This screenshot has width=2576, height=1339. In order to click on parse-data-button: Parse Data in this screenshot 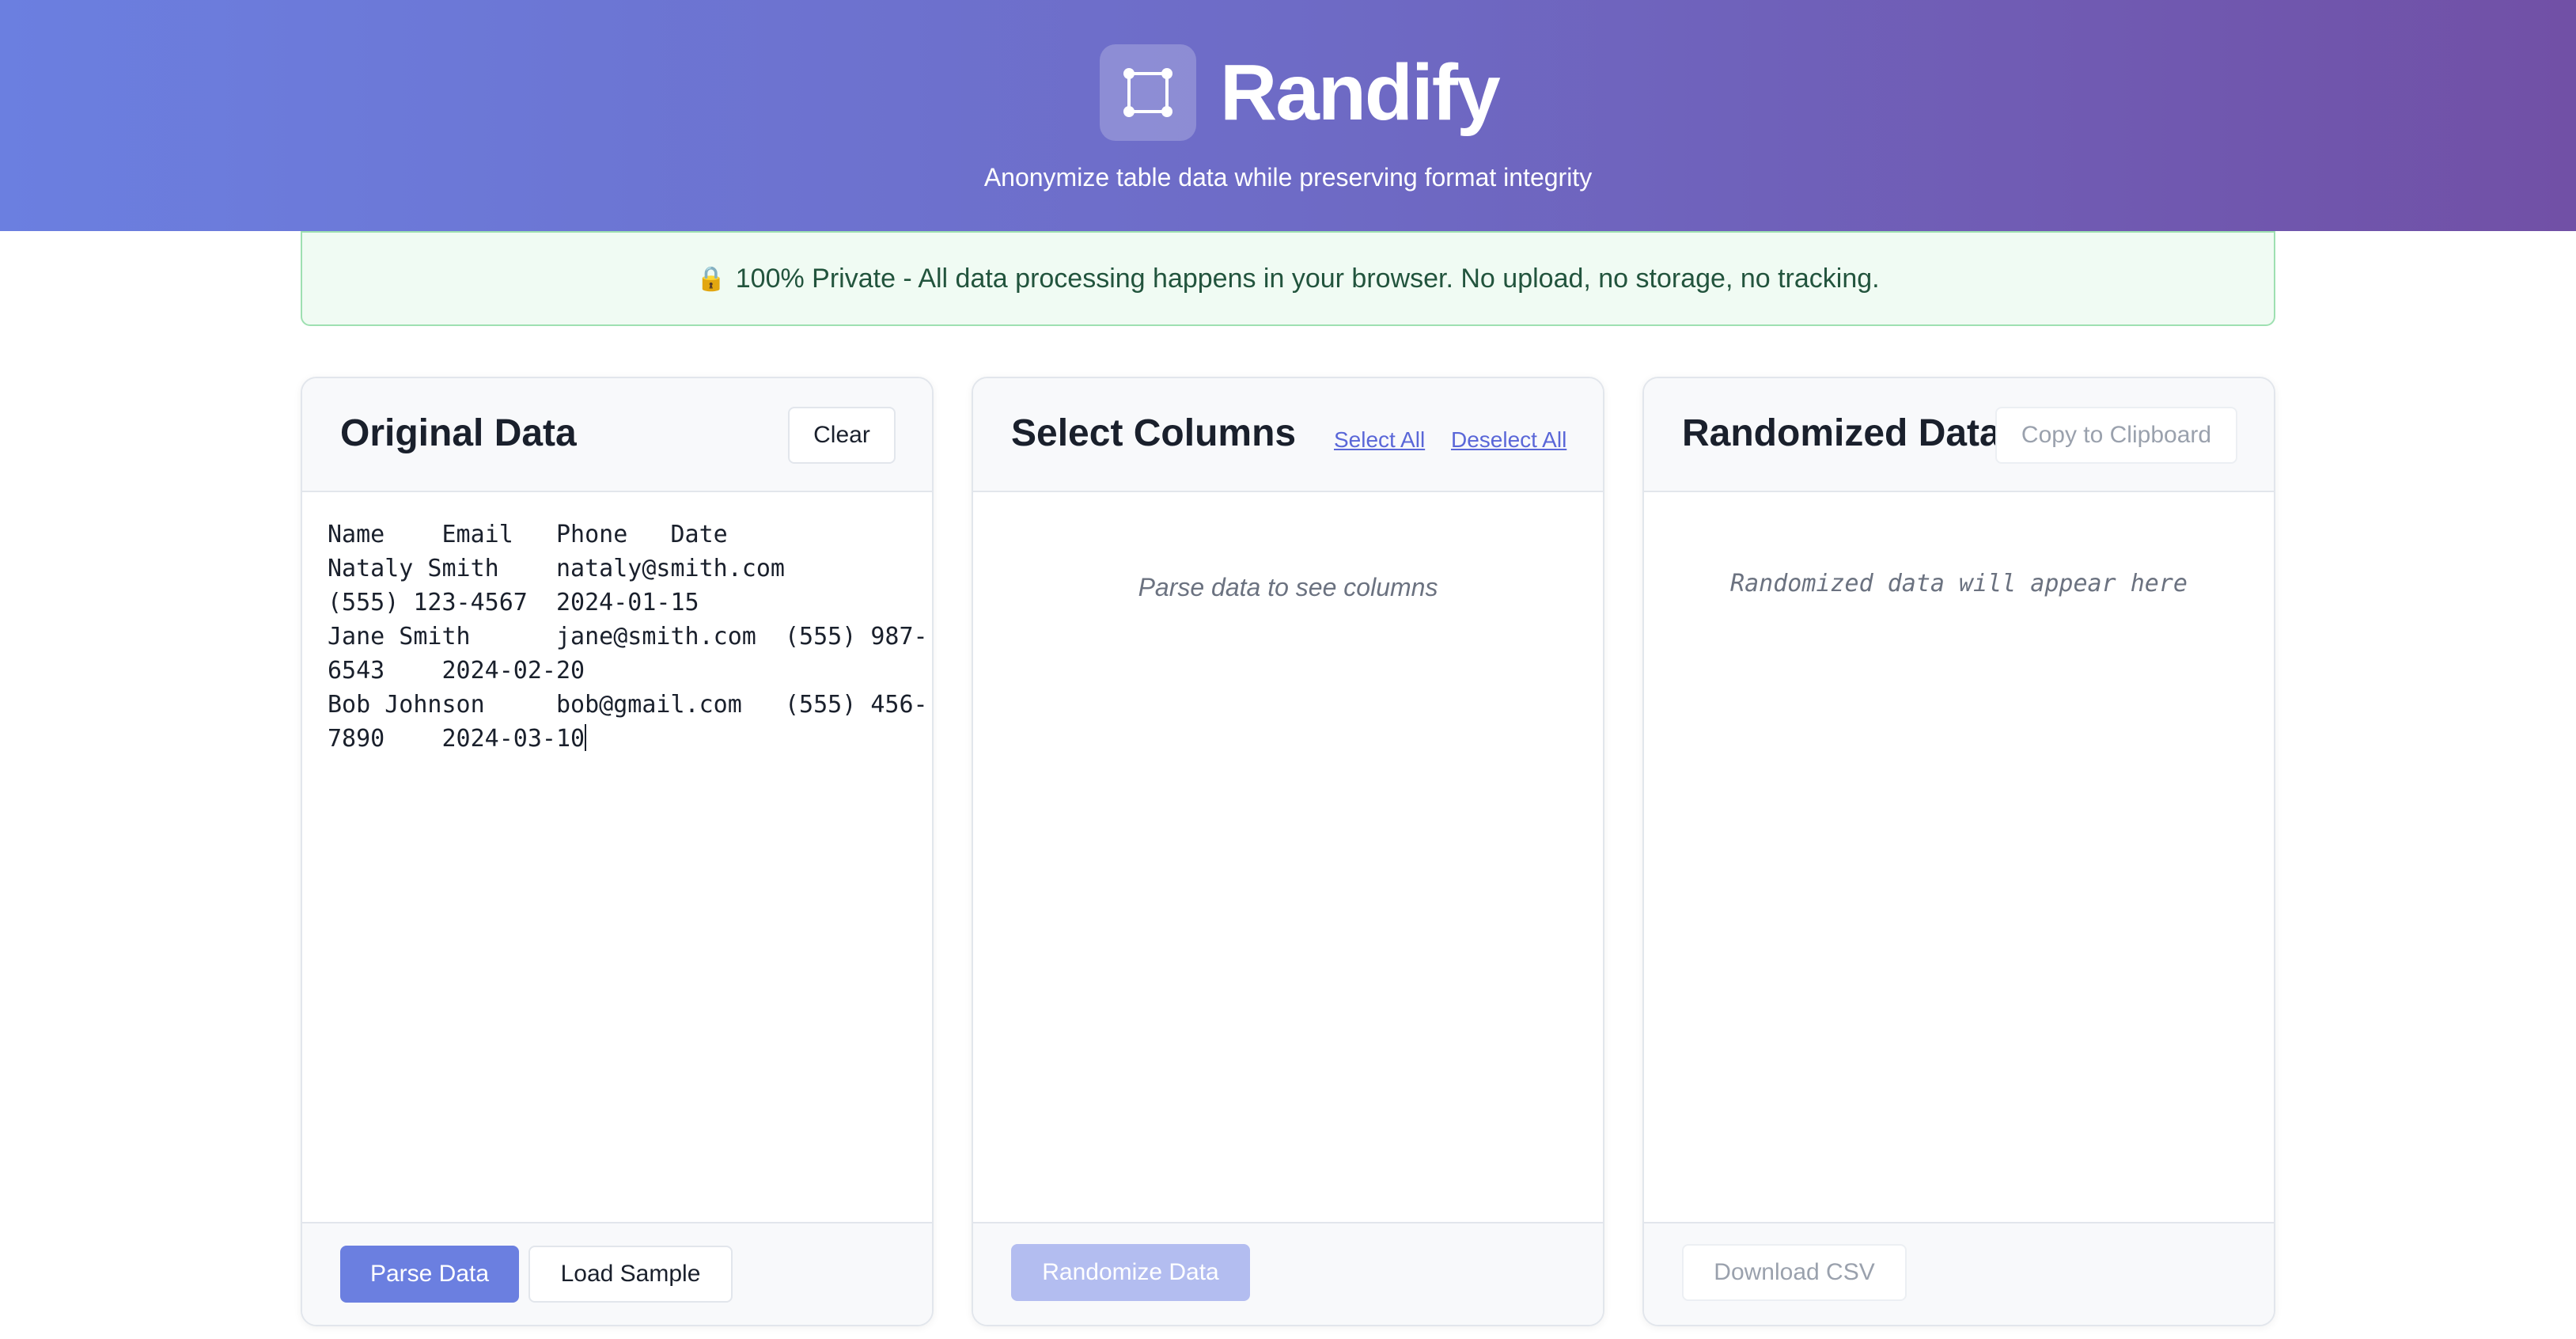, I will do `click(429, 1274)`.